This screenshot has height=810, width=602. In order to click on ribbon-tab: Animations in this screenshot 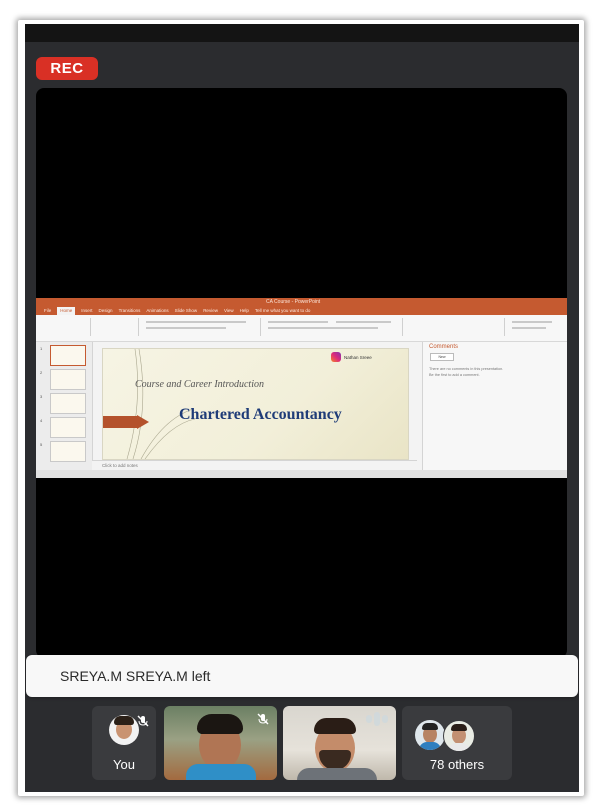, I will do `click(157, 310)`.